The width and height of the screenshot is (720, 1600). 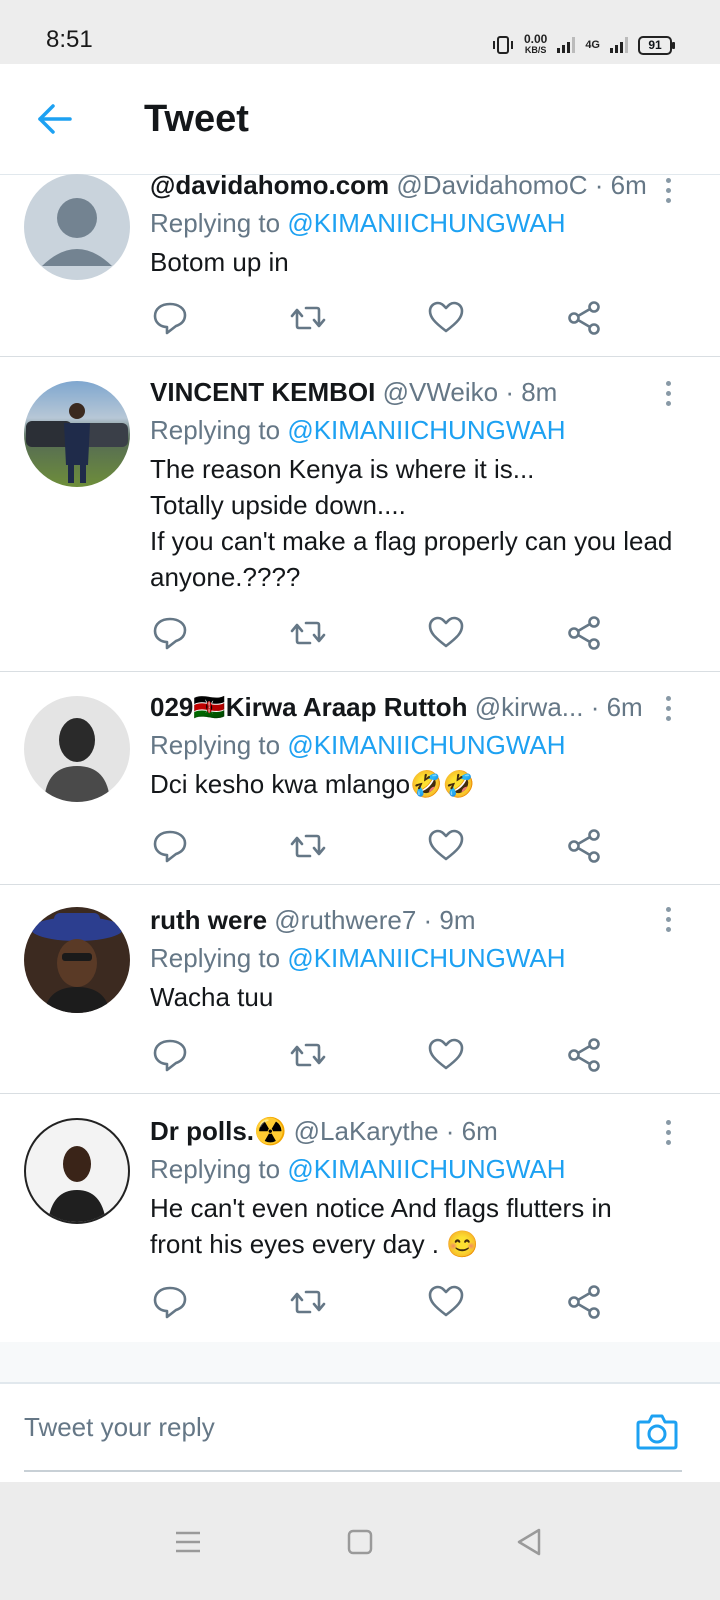 I want to click on system-back-button, so click(x=530, y=1542).